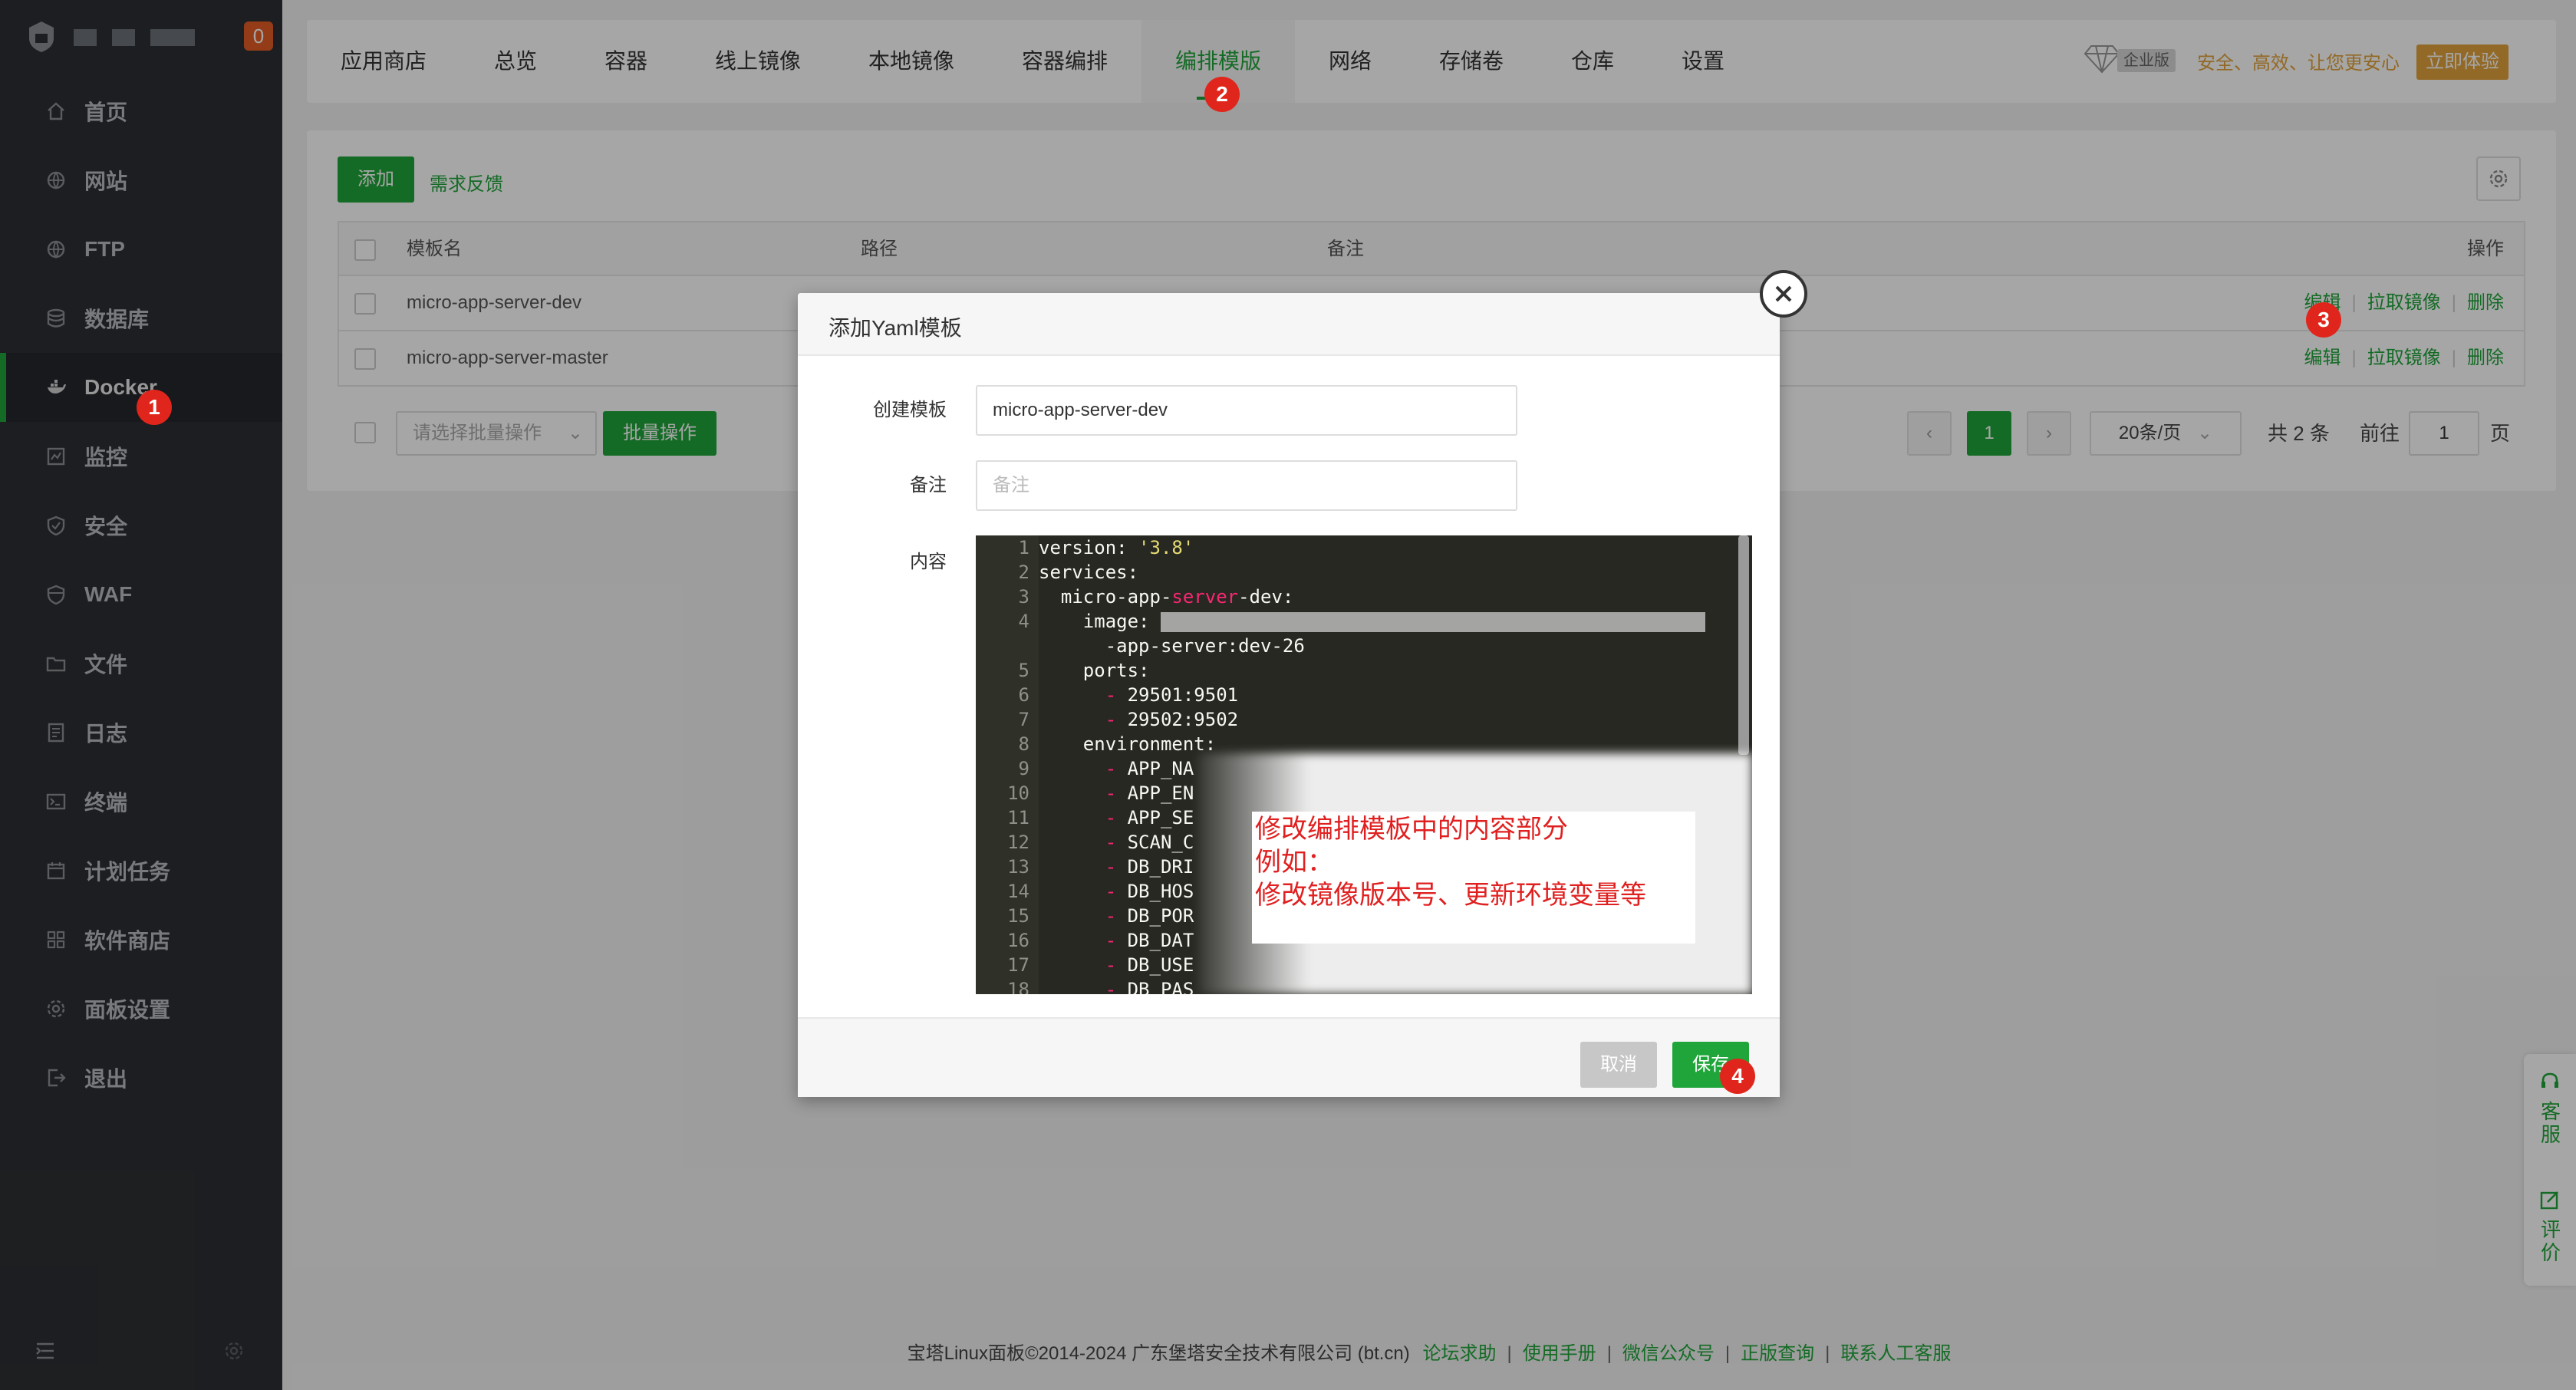 Image resolution: width=2576 pixels, height=1390 pixels. I want to click on content-label: 内容, so click(928, 562).